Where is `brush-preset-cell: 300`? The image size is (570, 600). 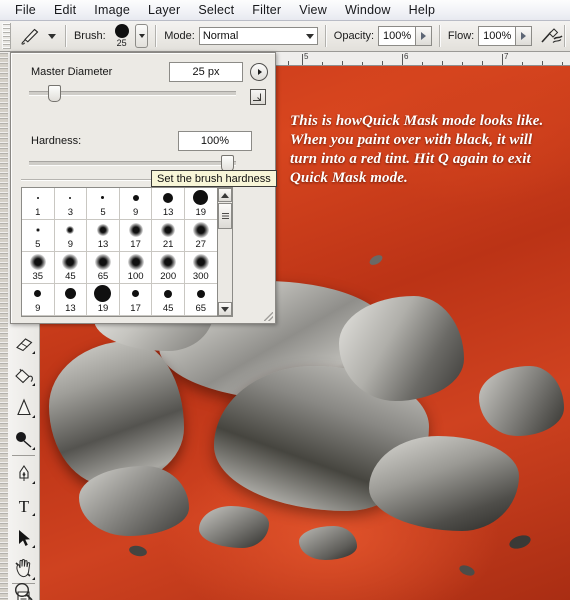
brush-preset-cell: 300 is located at coordinates (201, 268).